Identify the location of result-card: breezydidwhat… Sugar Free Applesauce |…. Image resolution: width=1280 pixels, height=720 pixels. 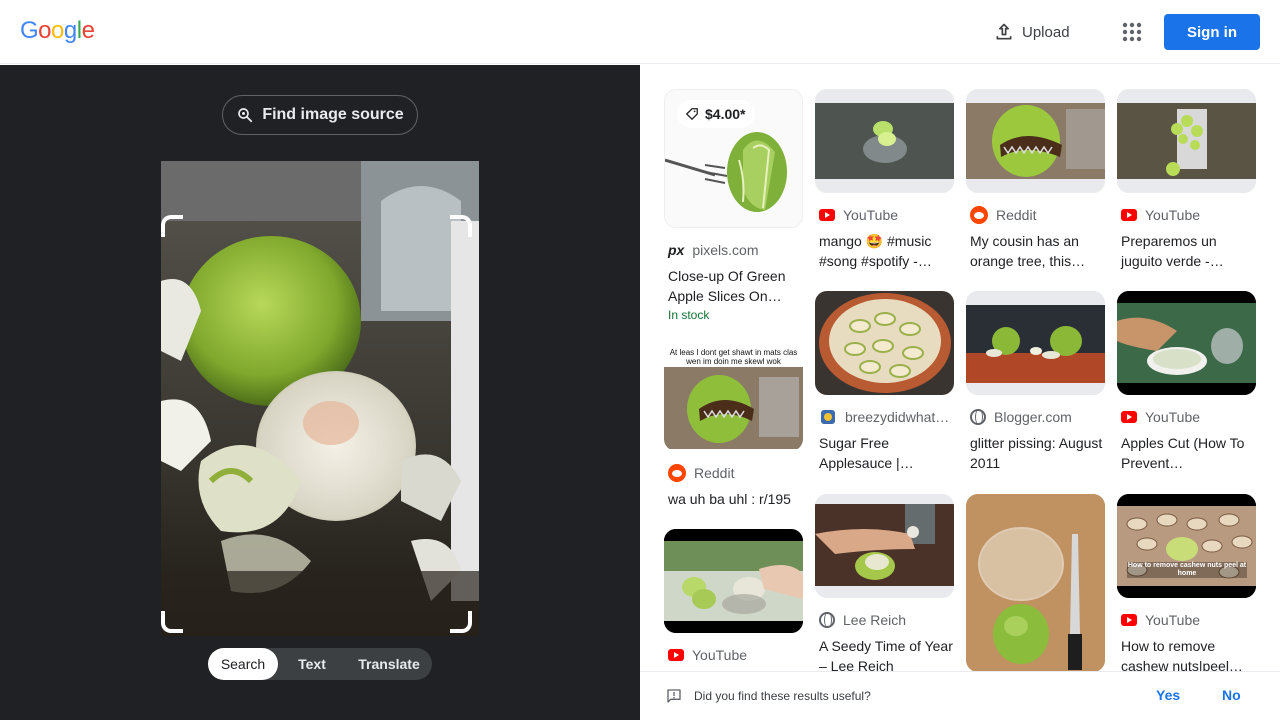
(884, 382).